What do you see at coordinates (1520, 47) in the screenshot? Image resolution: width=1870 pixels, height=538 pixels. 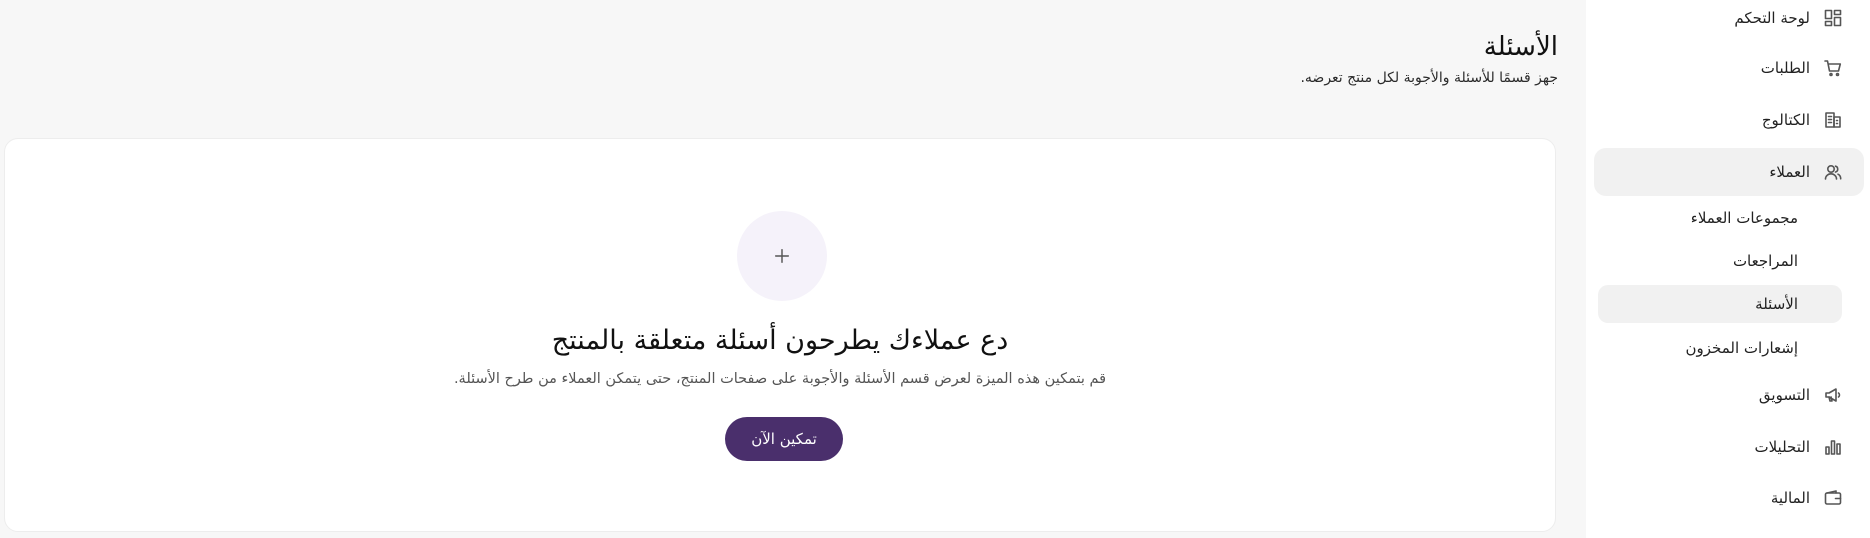 I see `page-title: الأسئلة` at bounding box center [1520, 47].